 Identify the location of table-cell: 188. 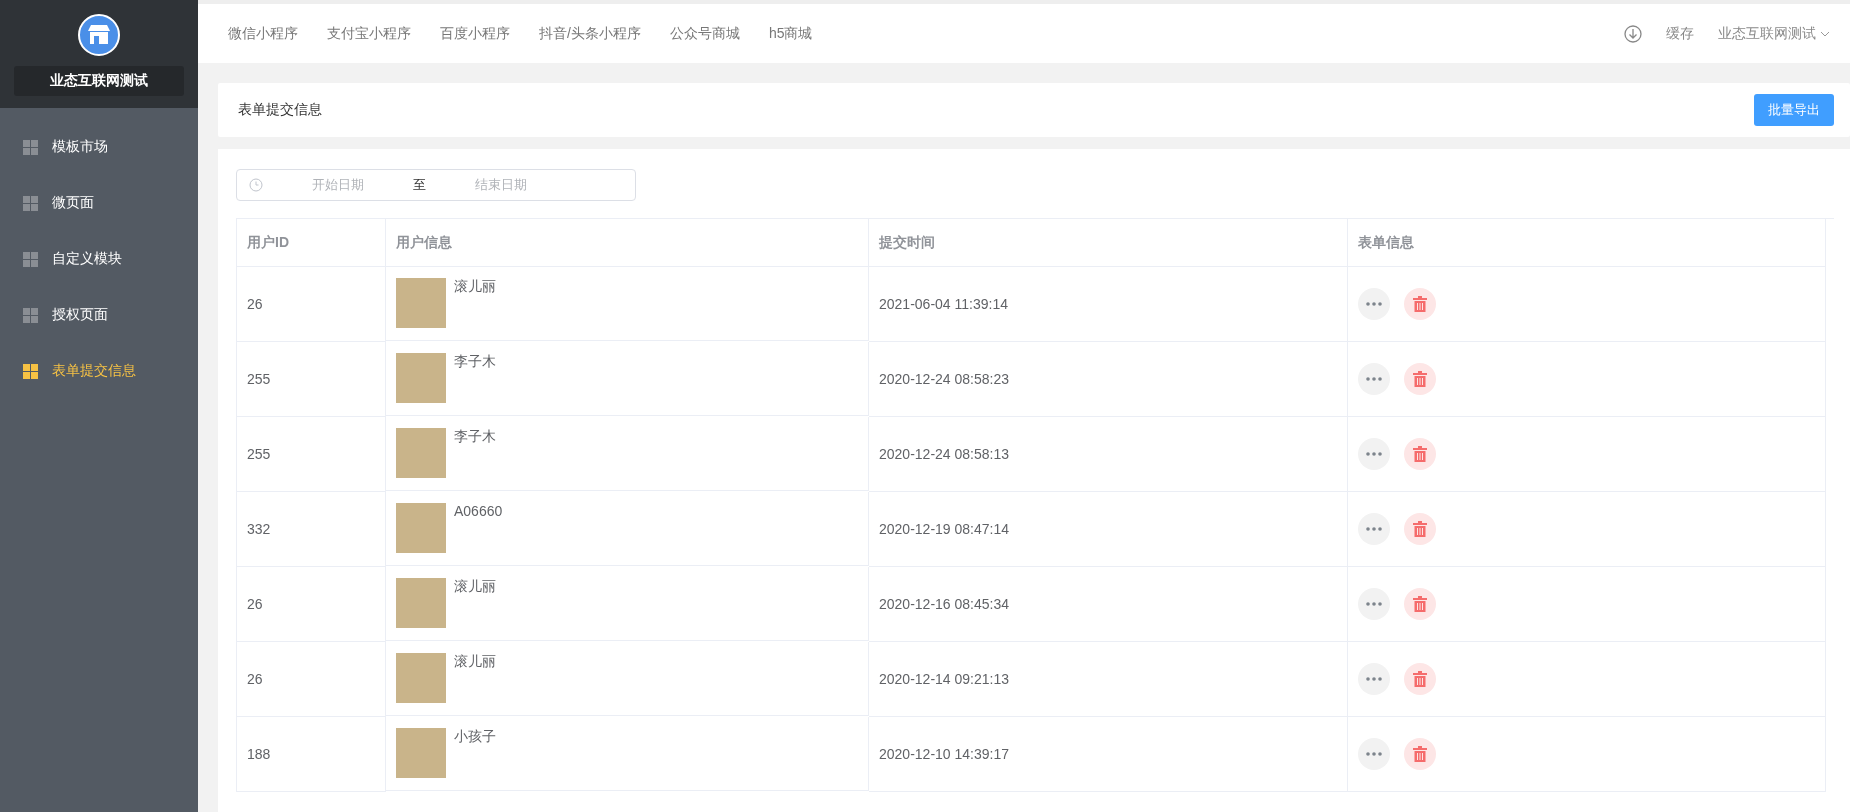
(311, 754).